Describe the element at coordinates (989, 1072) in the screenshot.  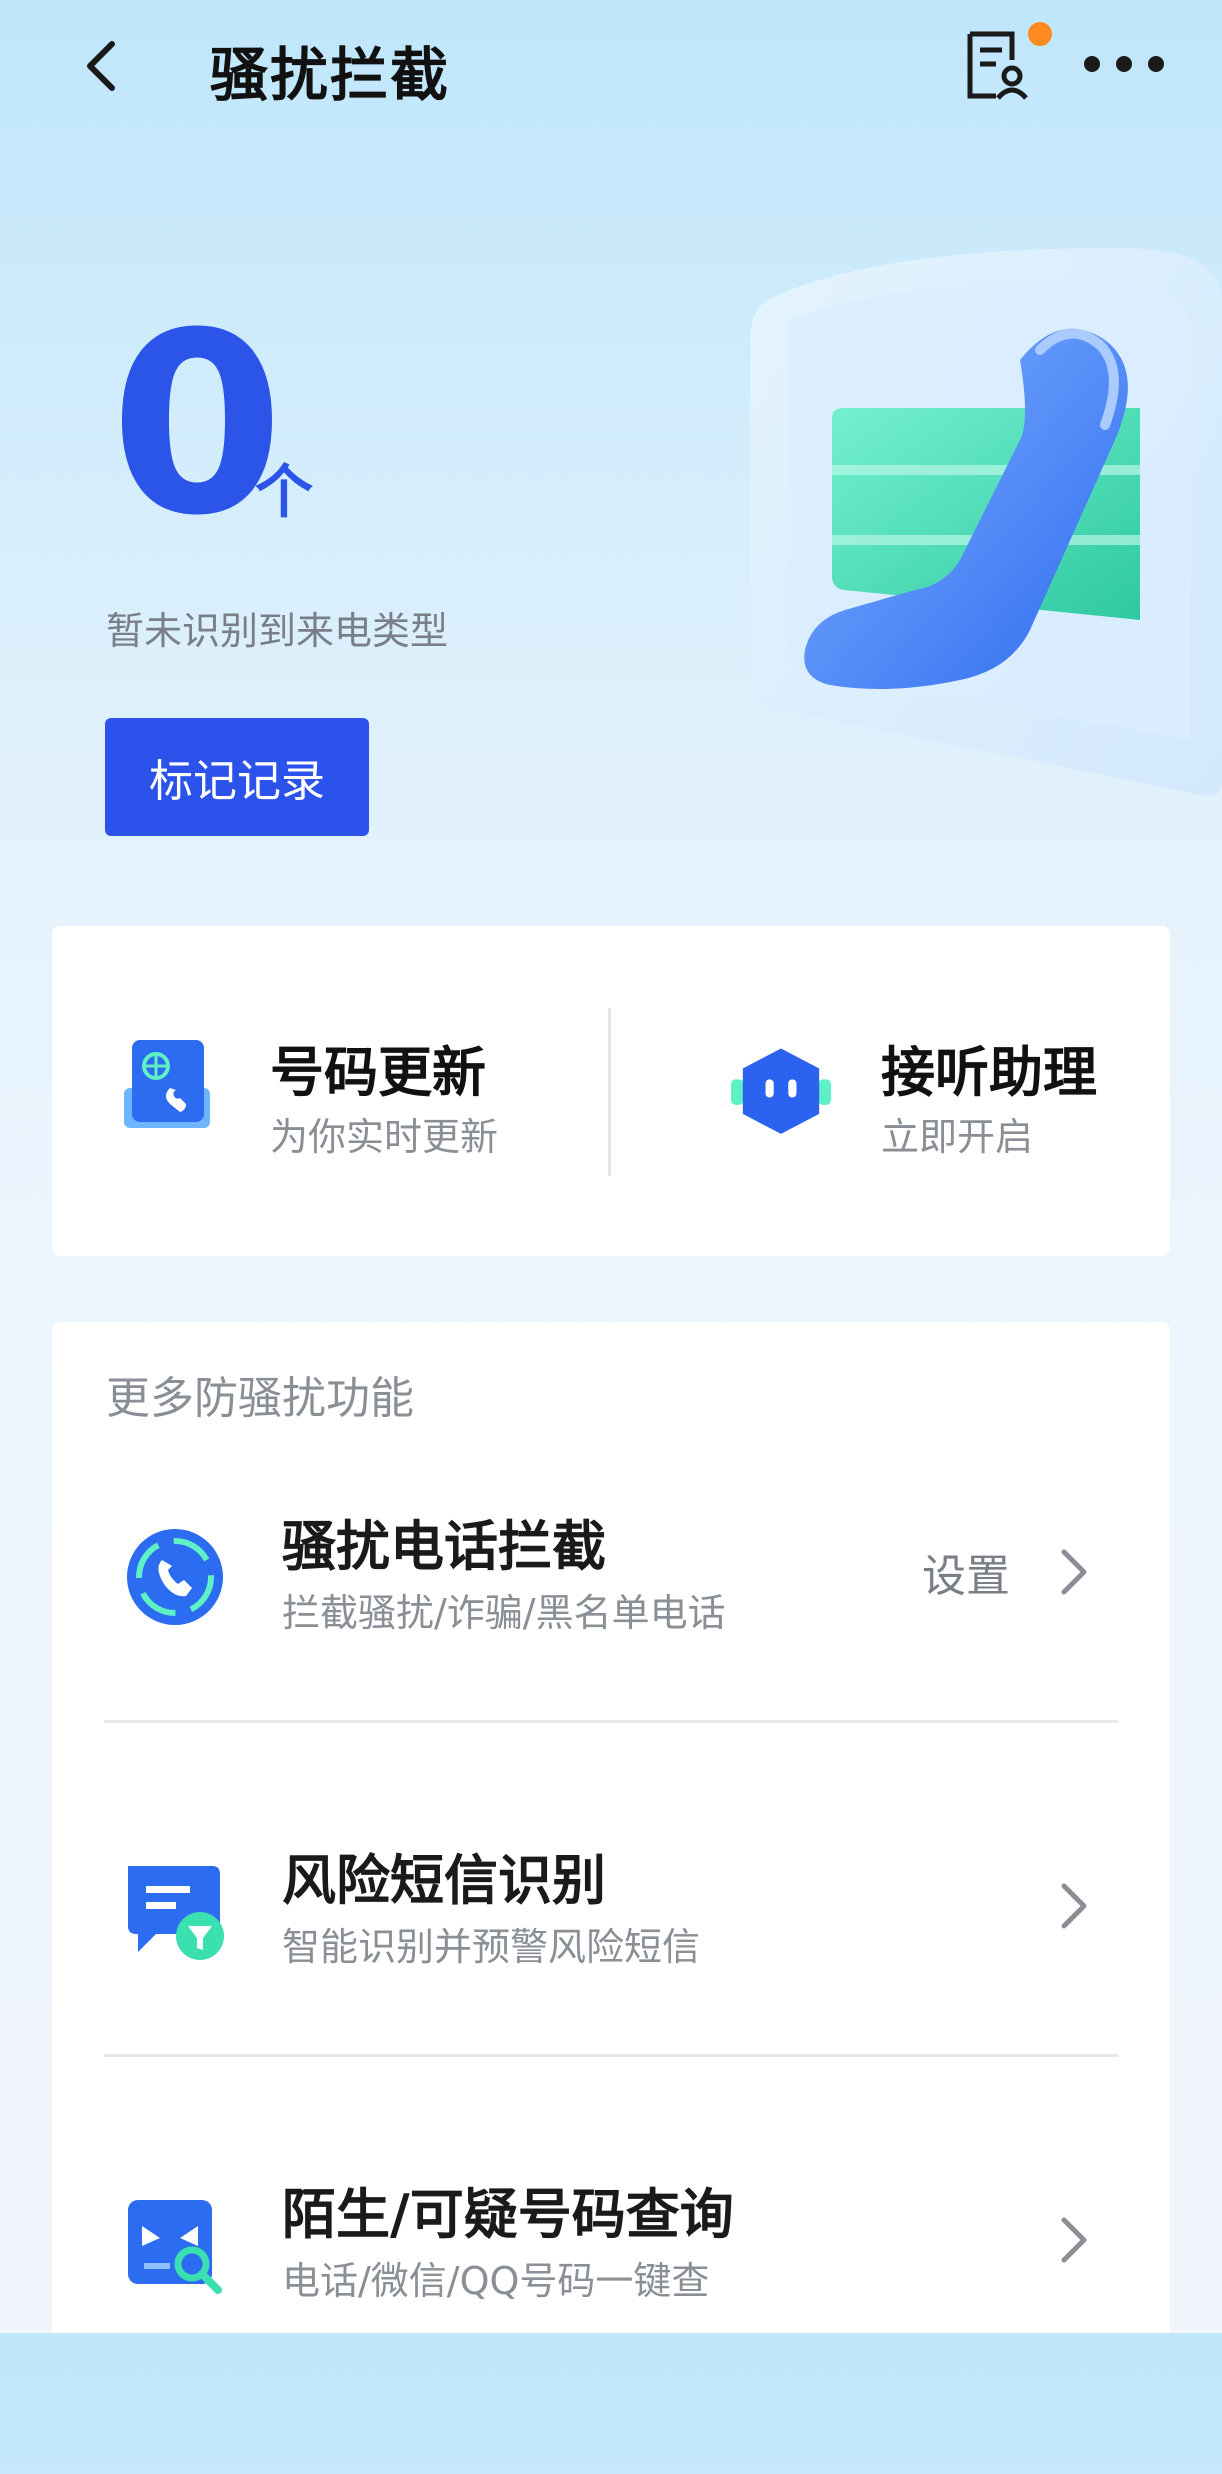
I see `call-assistant-title: 接听助理` at that location.